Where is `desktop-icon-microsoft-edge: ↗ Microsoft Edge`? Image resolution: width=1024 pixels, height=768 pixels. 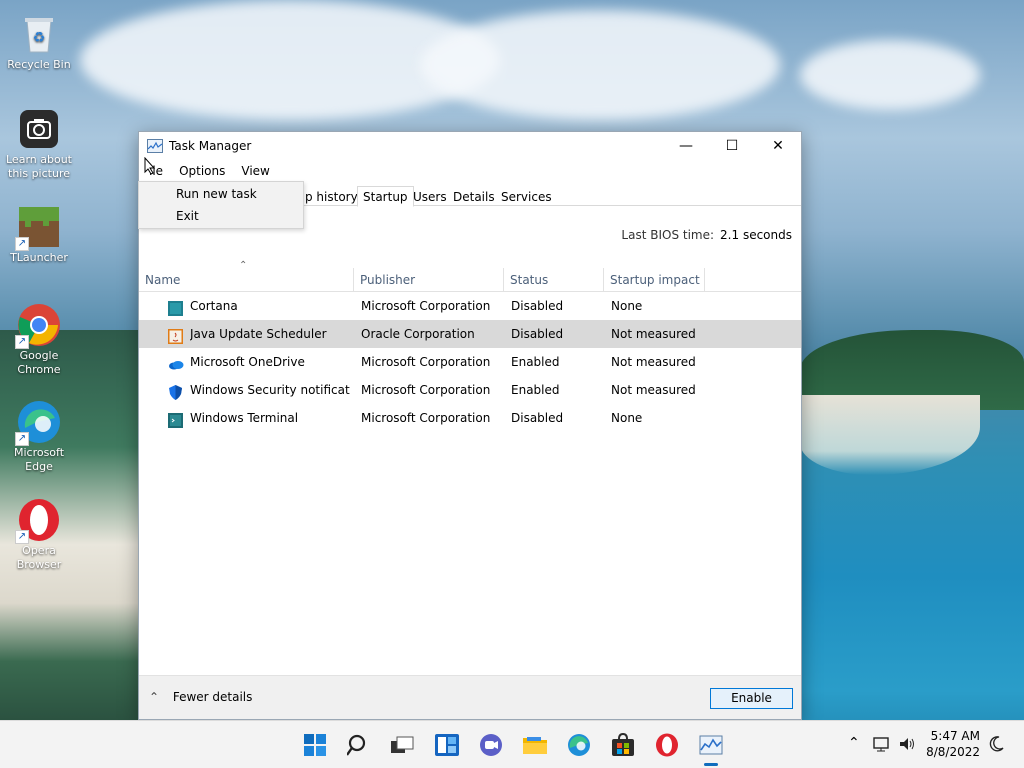
desktop-icon-microsoft-edge: ↗ Microsoft Edge is located at coordinates (39, 437).